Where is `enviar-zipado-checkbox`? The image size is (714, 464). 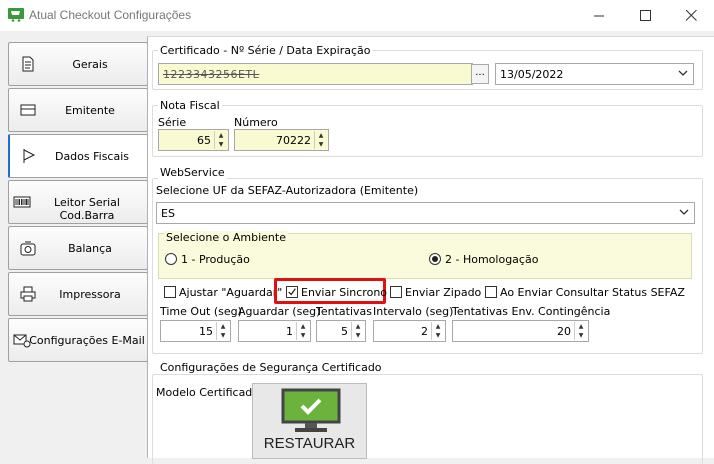
enviar-zipado-checkbox is located at coordinates (396, 292).